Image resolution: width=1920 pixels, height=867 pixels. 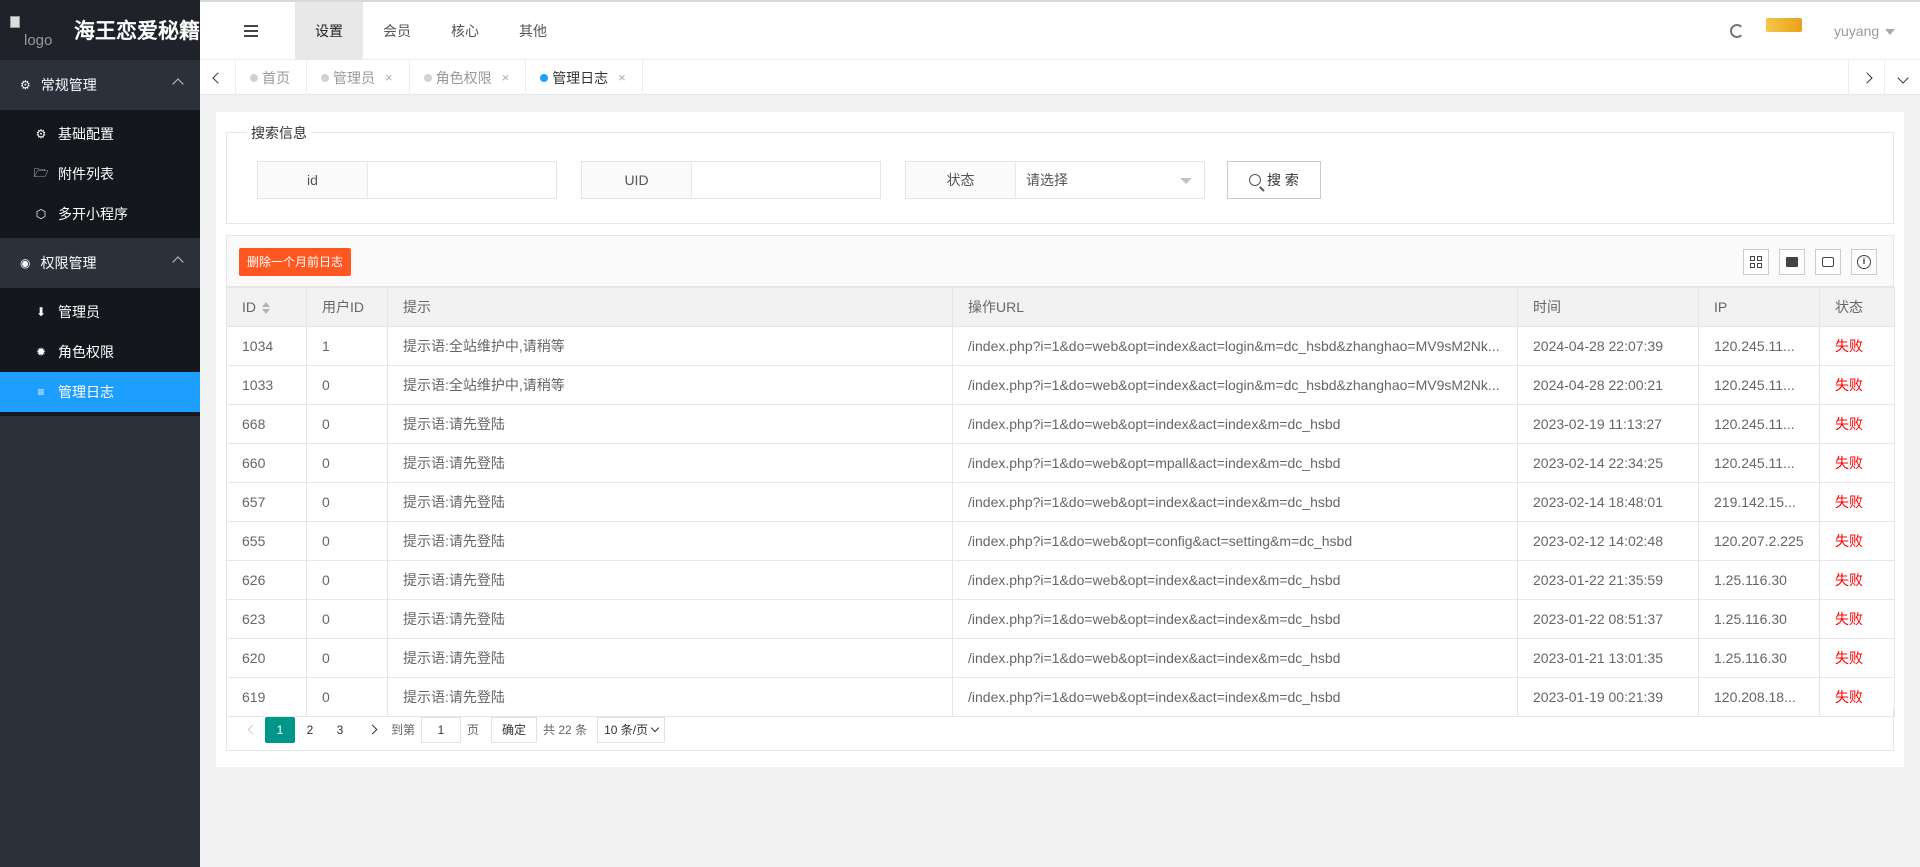 I want to click on menu-item-roles: ✹ 角色权限, so click(x=100, y=352).